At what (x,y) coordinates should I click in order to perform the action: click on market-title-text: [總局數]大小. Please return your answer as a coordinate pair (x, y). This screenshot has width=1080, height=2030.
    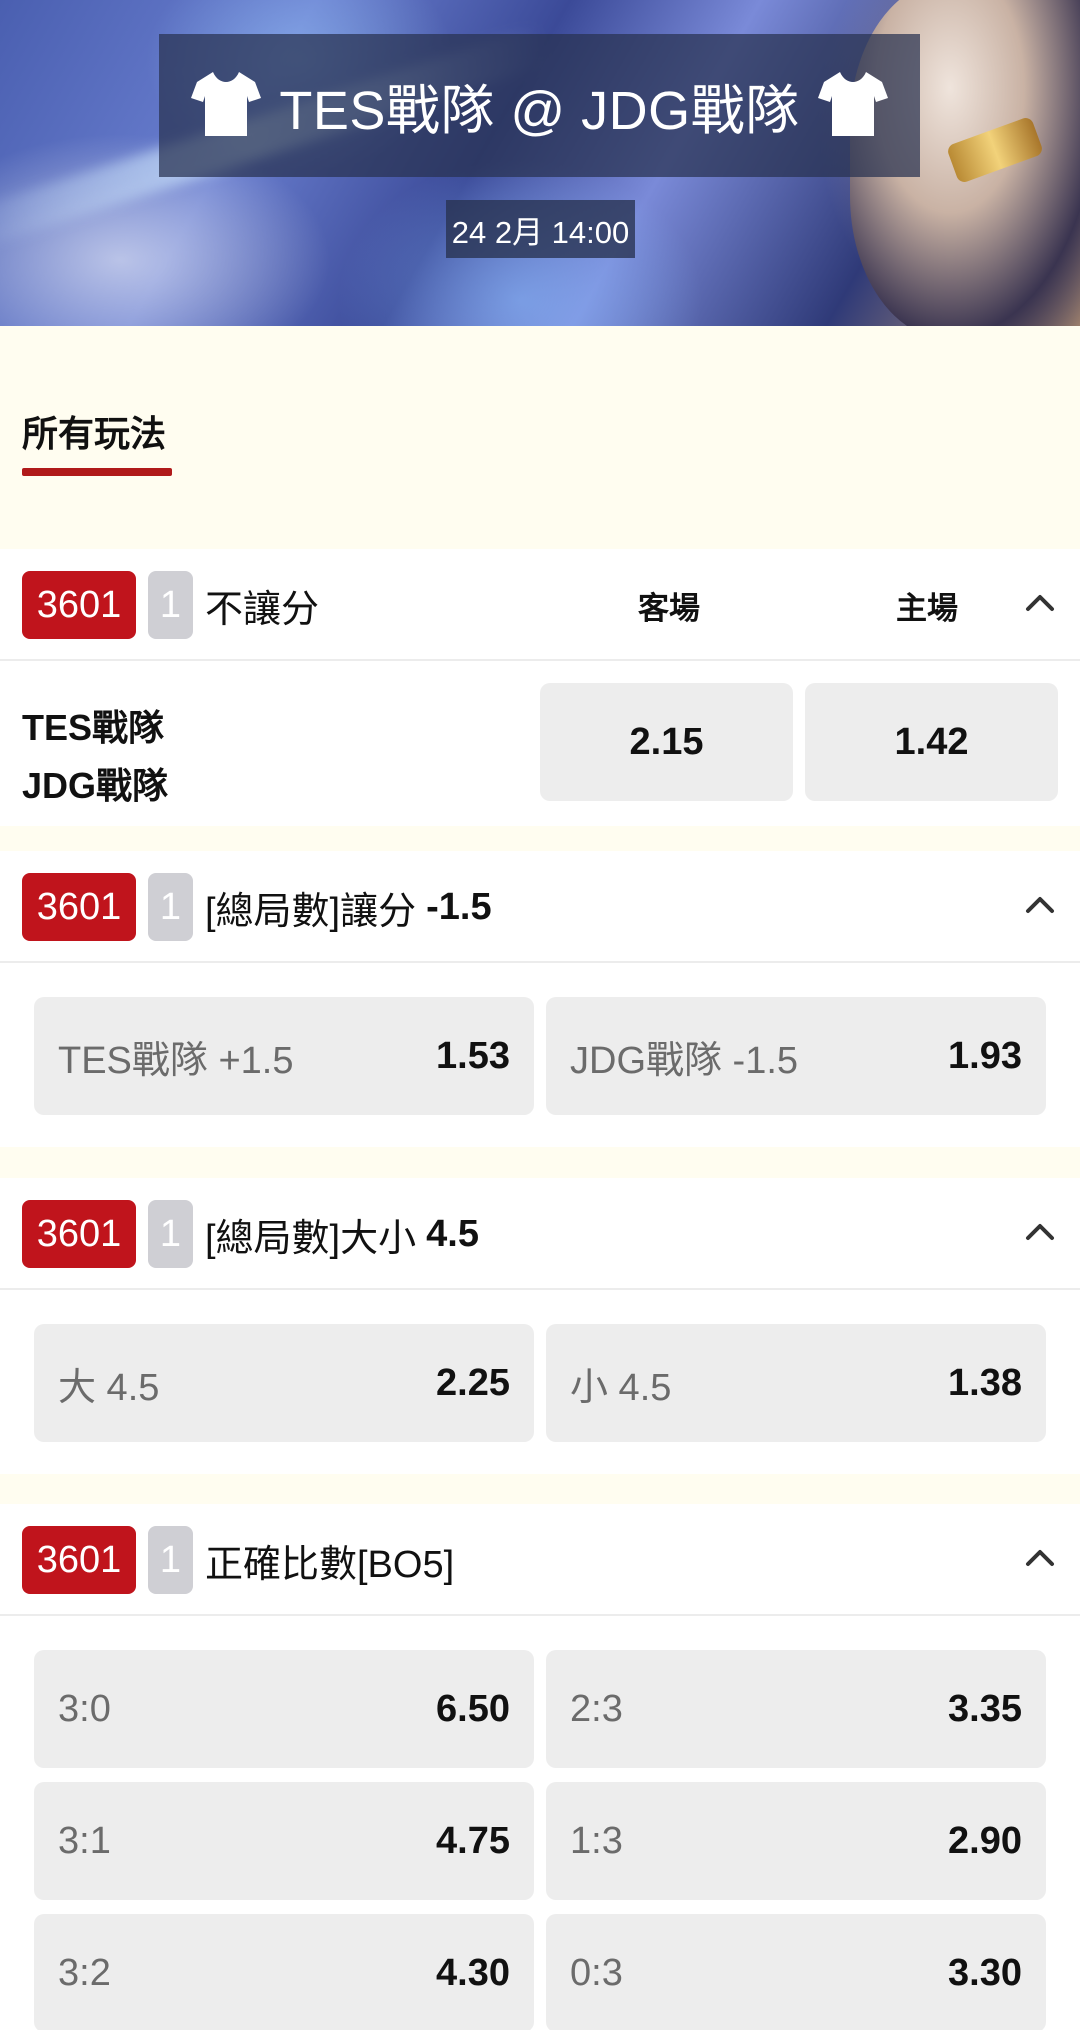
    Looking at the image, I should click on (311, 1238).